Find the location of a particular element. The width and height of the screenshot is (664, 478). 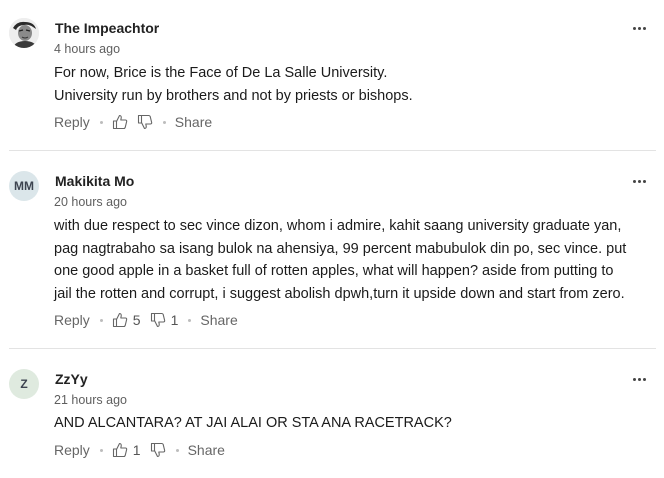

like-count: 1 is located at coordinates (136, 450).